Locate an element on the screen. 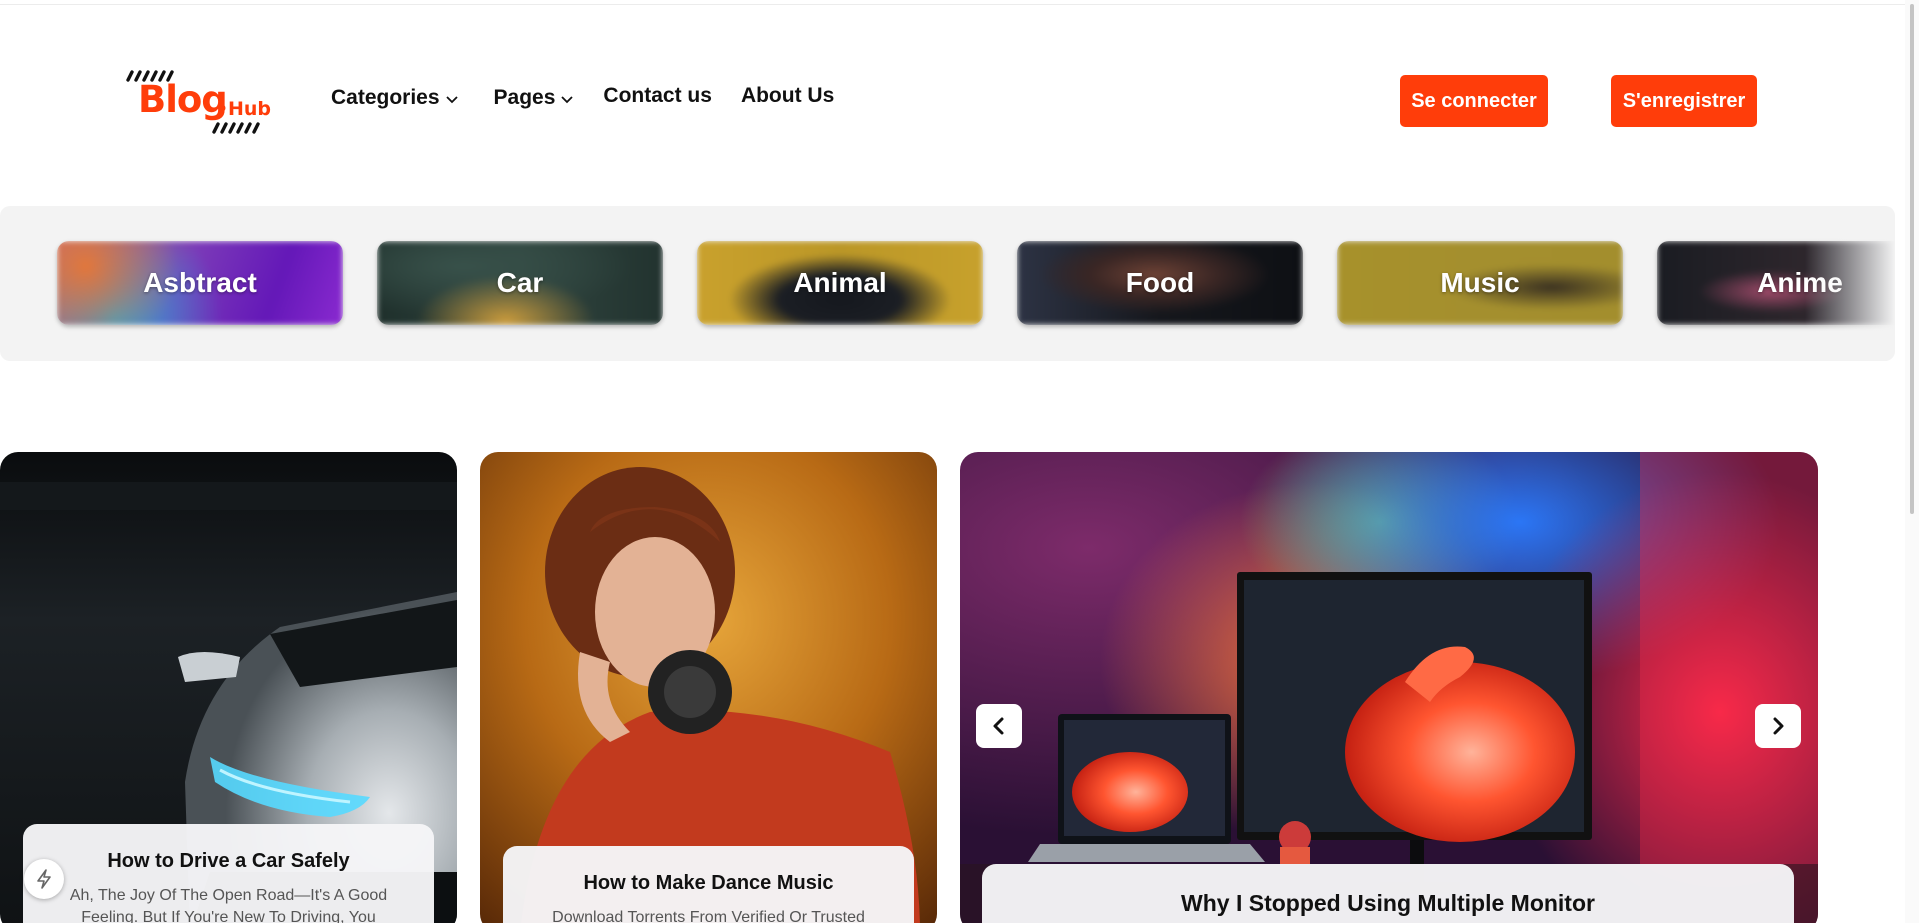  nav-contact-us: Contact us is located at coordinates (657, 96).